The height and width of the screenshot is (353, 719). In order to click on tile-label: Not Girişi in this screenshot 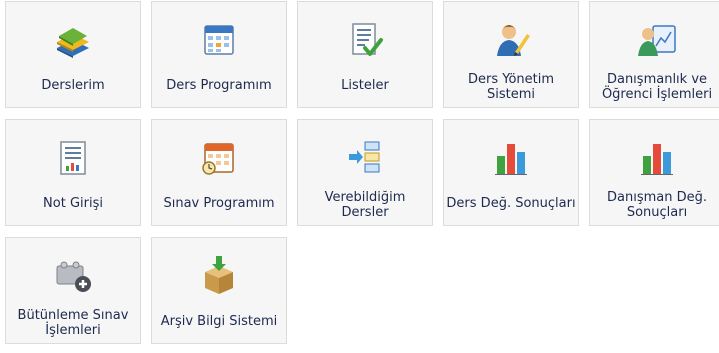, I will do `click(73, 203)`.